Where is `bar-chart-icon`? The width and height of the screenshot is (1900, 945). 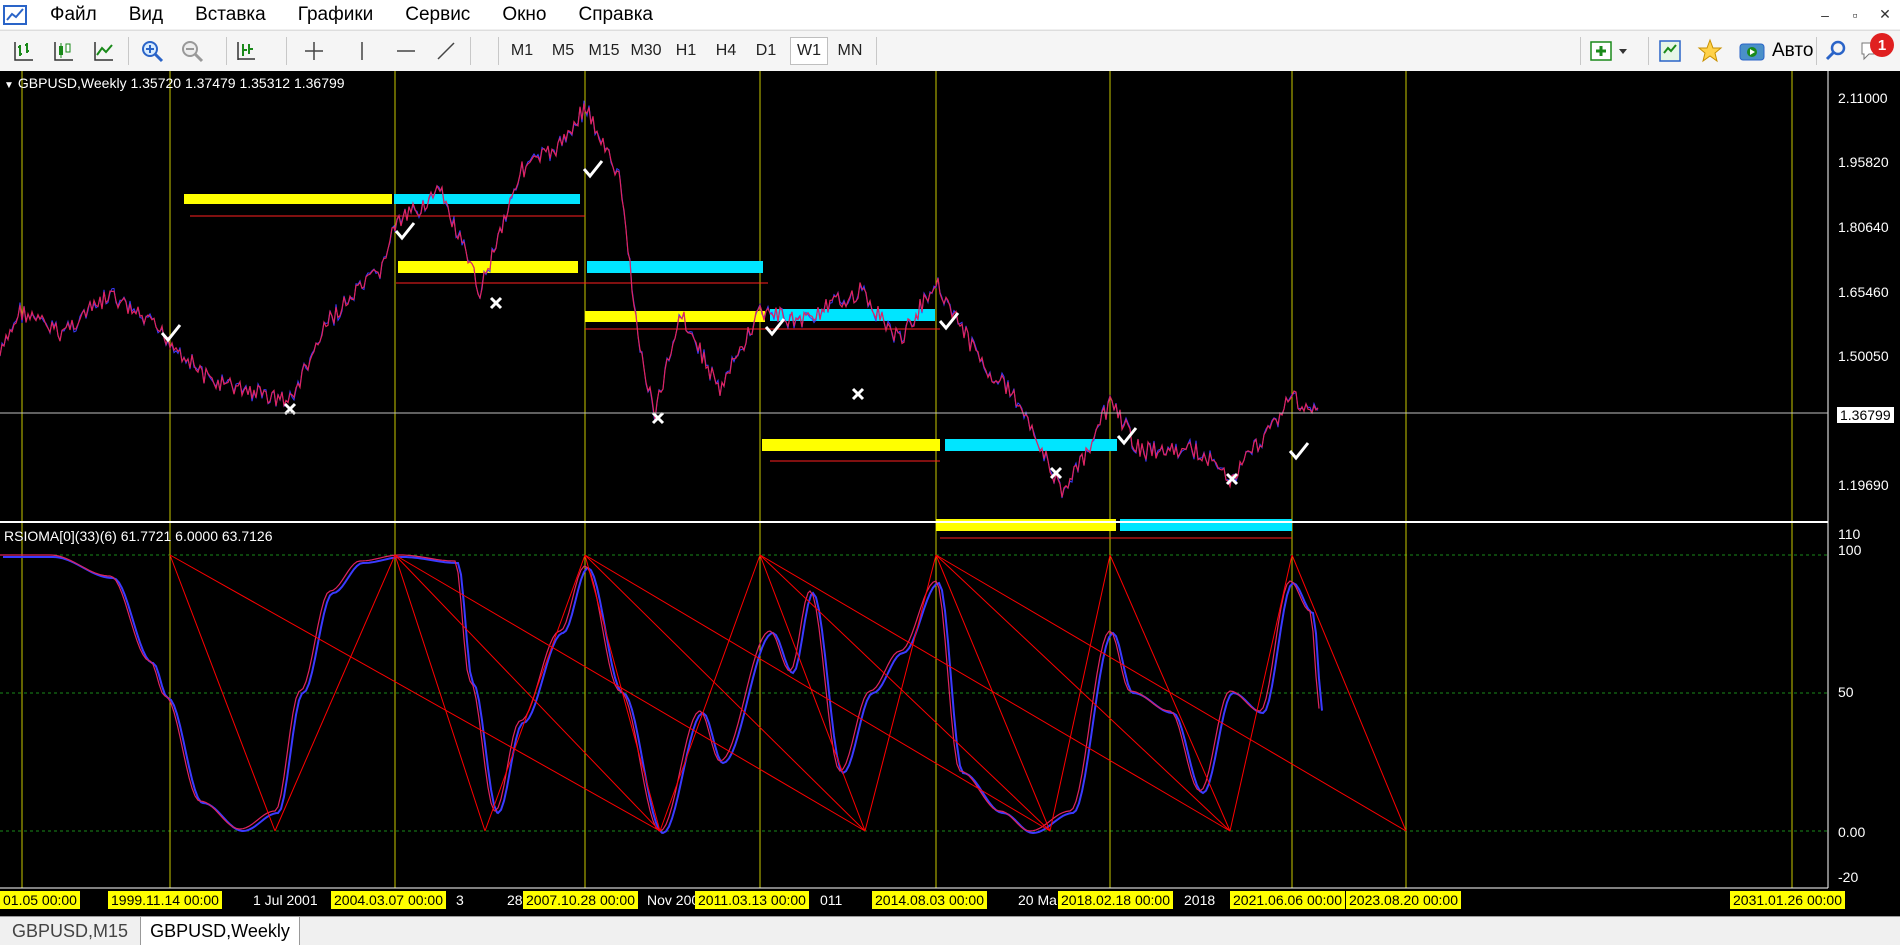 bar-chart-icon is located at coordinates (24, 51).